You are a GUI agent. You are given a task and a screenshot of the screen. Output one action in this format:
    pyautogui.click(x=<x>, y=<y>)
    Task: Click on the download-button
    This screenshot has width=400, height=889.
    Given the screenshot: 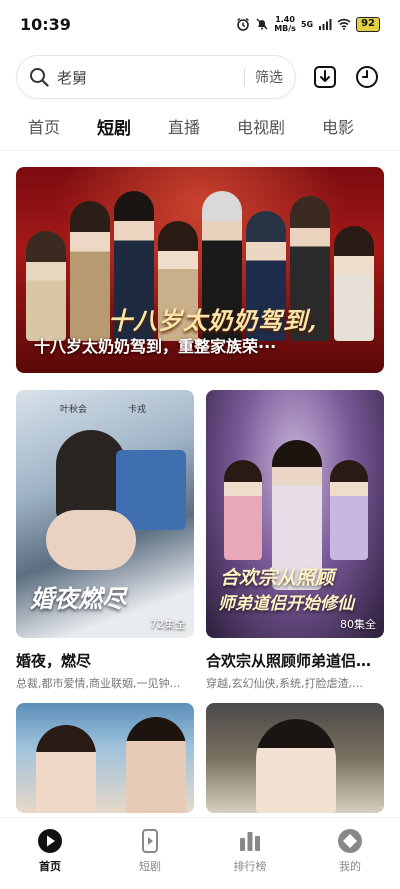 What is the action you would take?
    pyautogui.click(x=325, y=77)
    